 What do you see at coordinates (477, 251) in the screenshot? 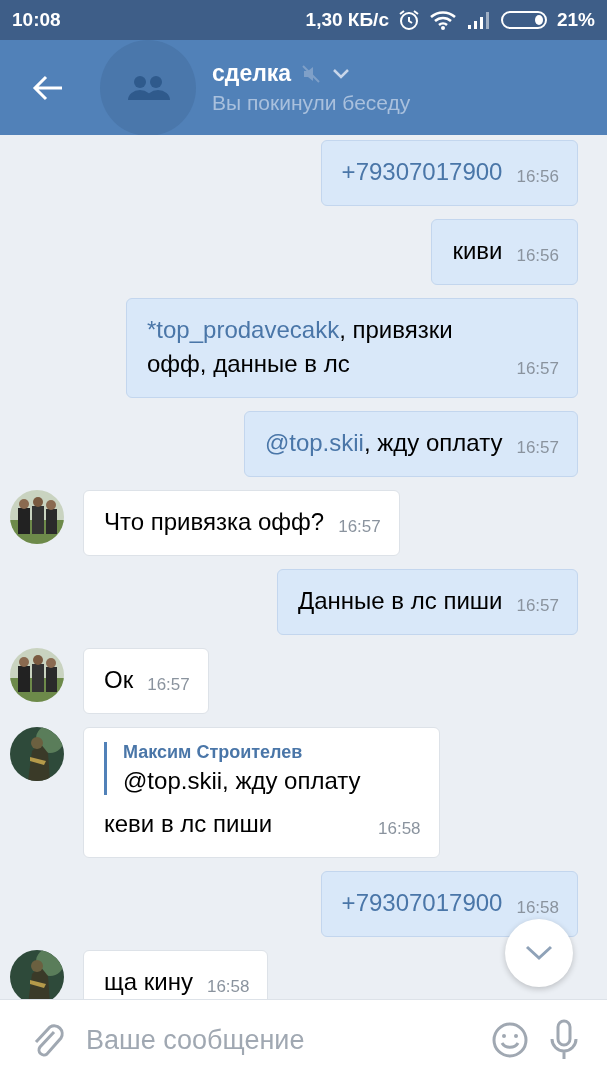
I see `message-text: киви` at bounding box center [477, 251].